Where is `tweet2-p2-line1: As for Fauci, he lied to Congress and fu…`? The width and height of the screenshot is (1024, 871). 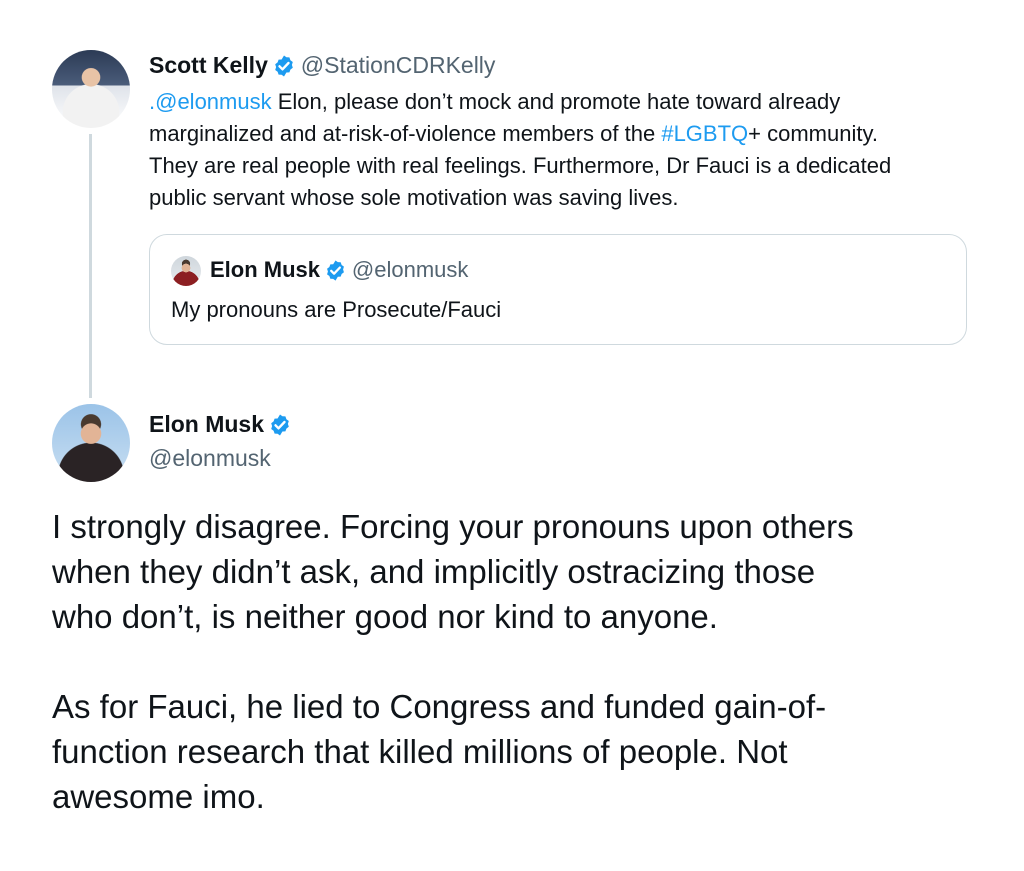 tweet2-p2-line1: As for Fauci, he lied to Congress and fu… is located at coordinates (439, 706).